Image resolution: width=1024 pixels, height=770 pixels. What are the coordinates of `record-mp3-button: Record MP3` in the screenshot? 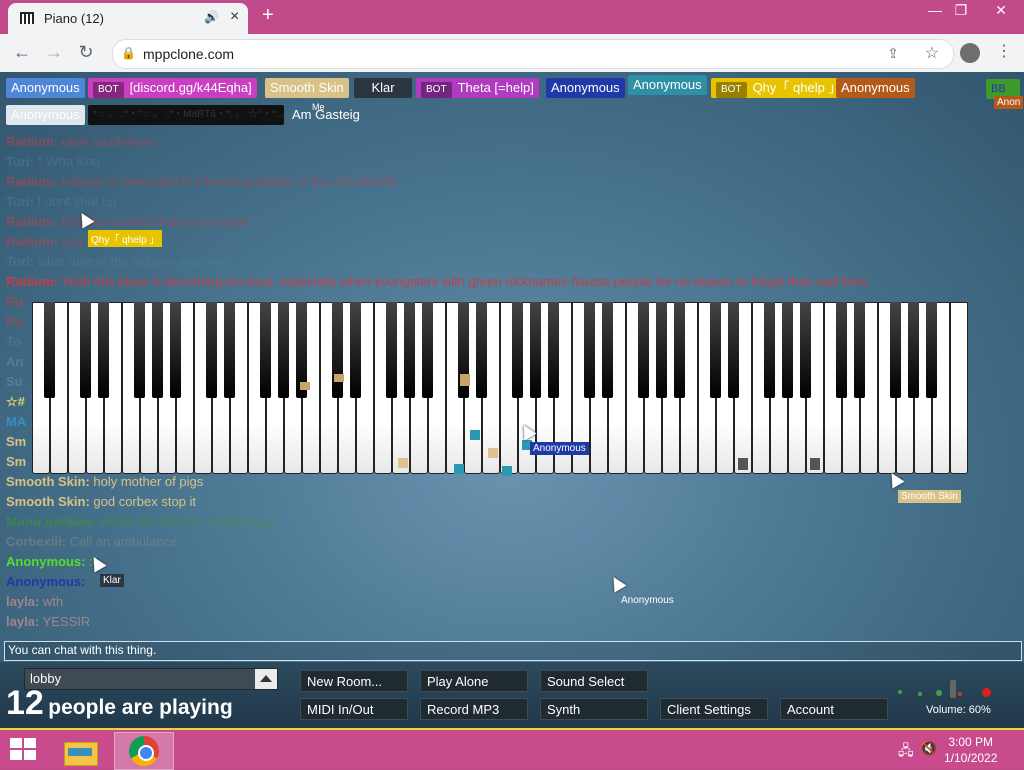 It's located at (474, 709).